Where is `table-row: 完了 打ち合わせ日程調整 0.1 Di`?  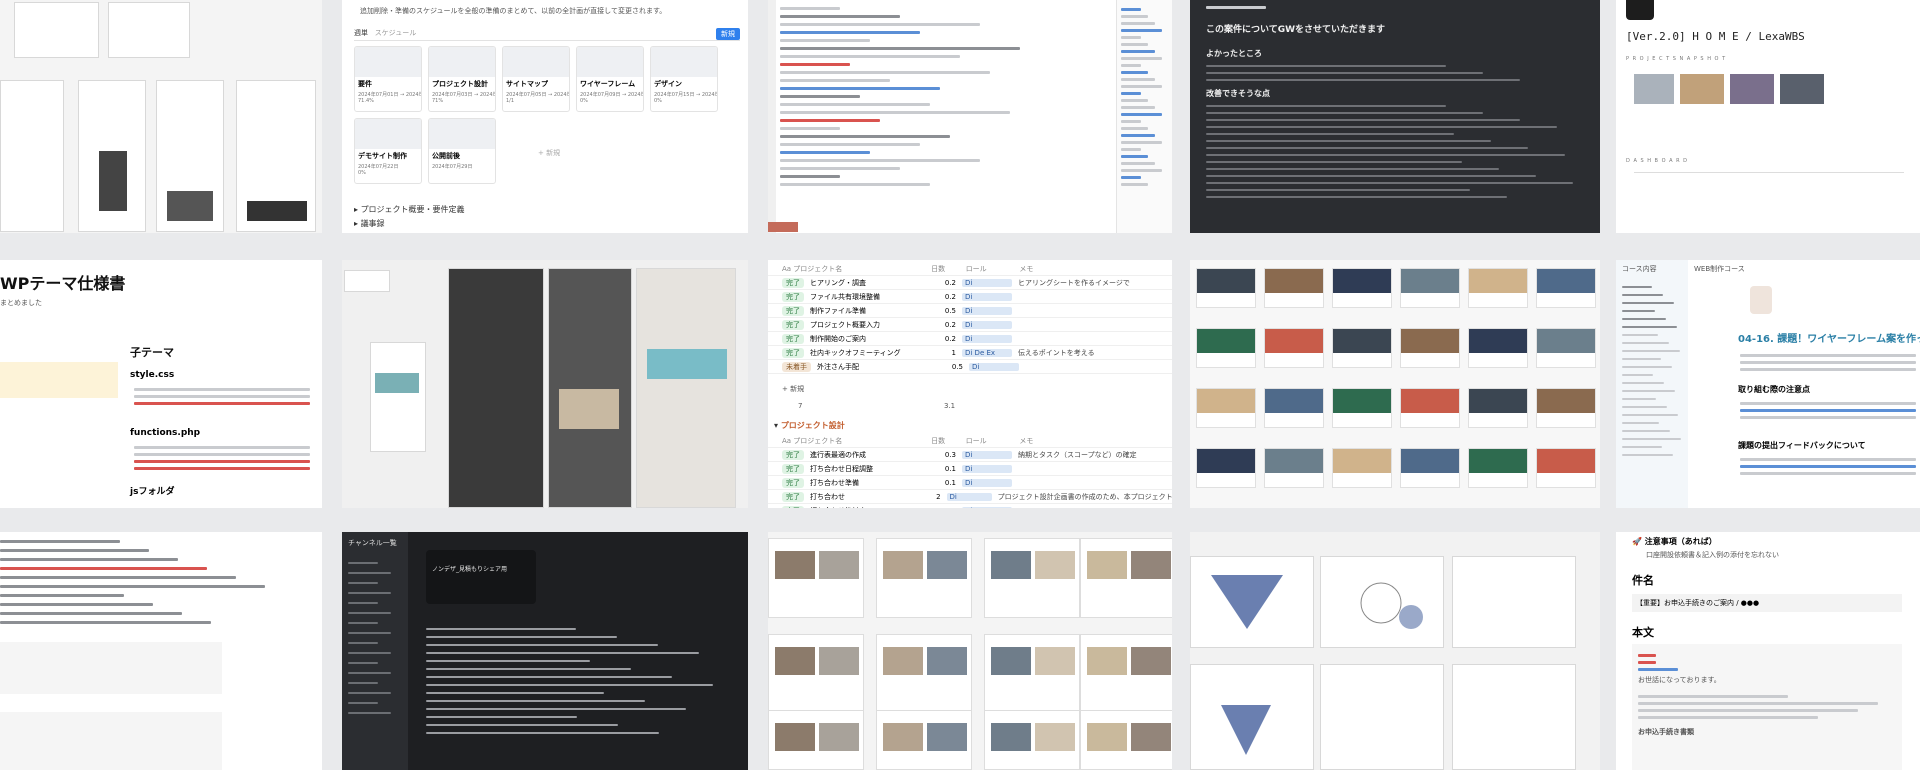 table-row: 完了 打ち合わせ日程調整 0.1 Di is located at coordinates (970, 469).